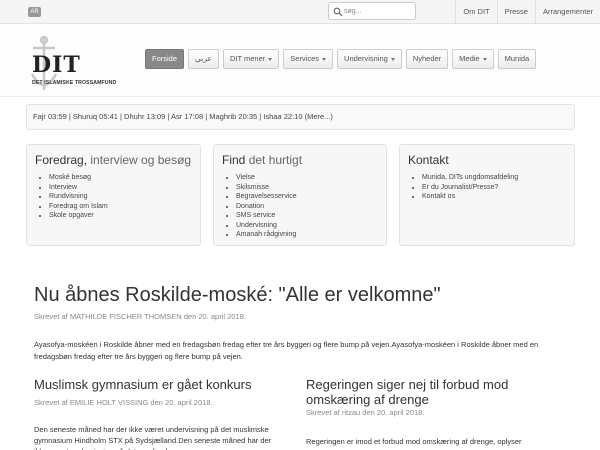 The width and height of the screenshot is (600, 450). I want to click on list-item: Er du Journalist/Presse?, so click(494, 188).